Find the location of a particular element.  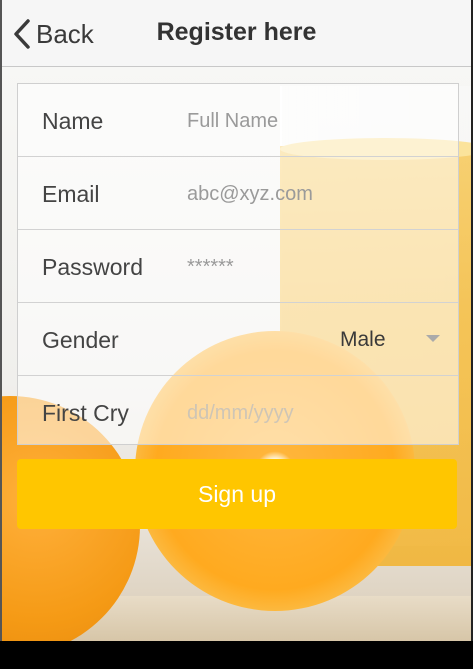

header-bar: Back Register here is located at coordinates (236, 33).